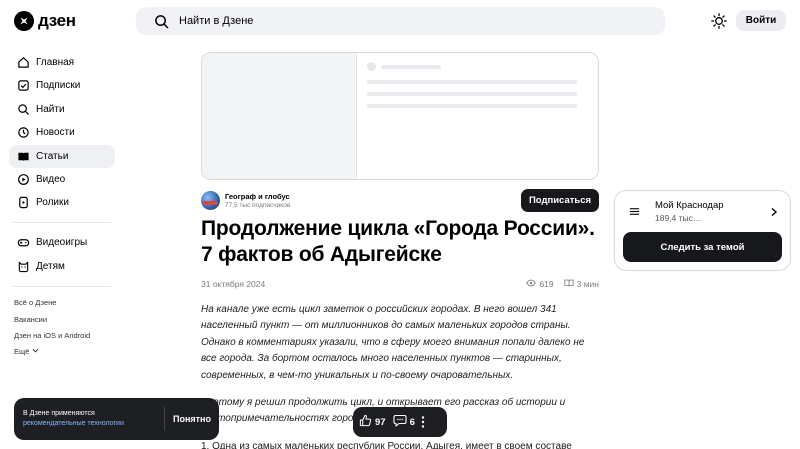 The height and width of the screenshot is (449, 800). I want to click on read-time: 3 мин, so click(587, 284).